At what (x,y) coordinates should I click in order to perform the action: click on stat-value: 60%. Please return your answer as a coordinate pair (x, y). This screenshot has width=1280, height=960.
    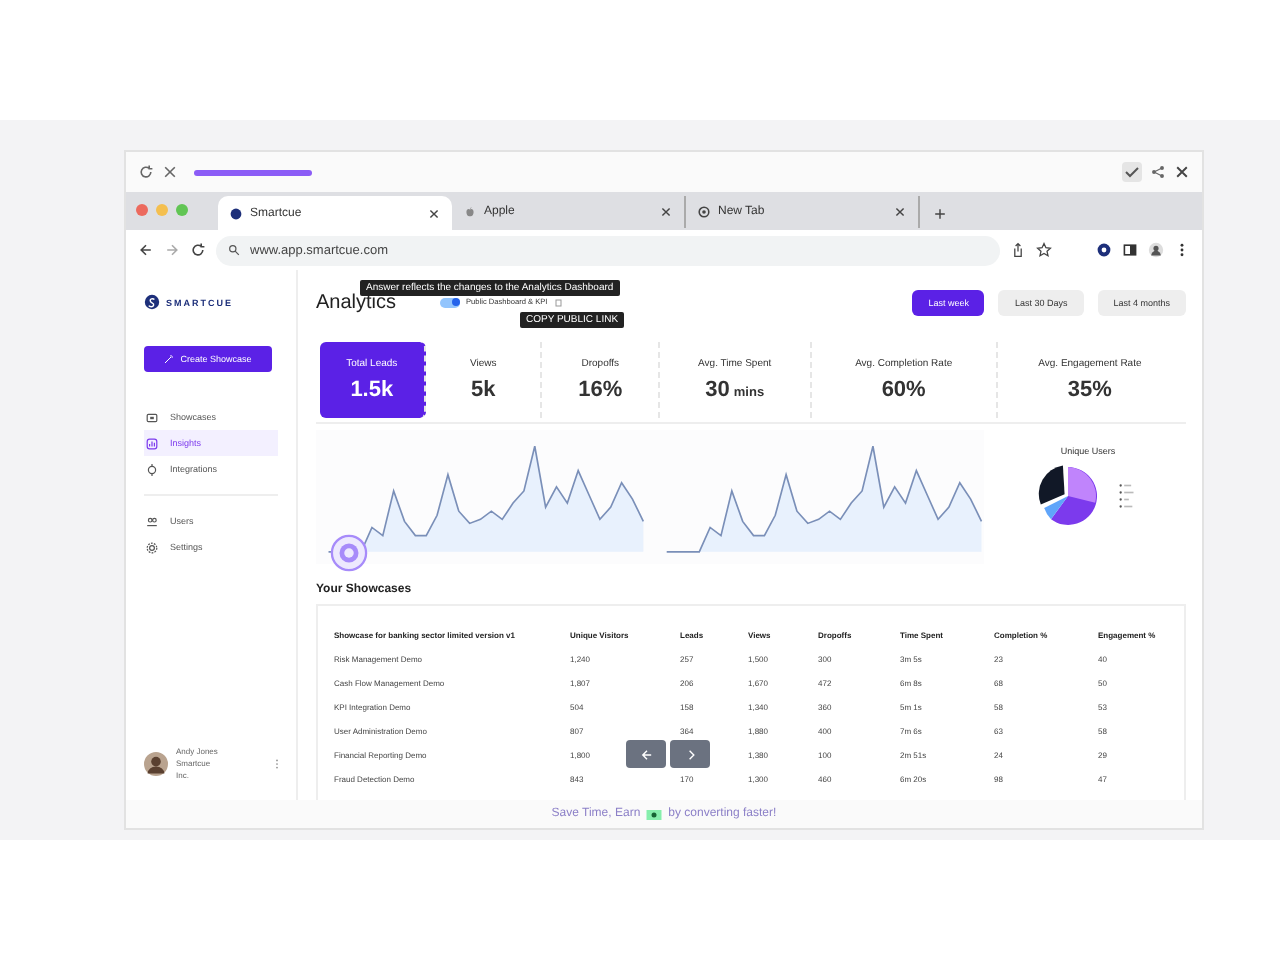
    Looking at the image, I should click on (903, 390).